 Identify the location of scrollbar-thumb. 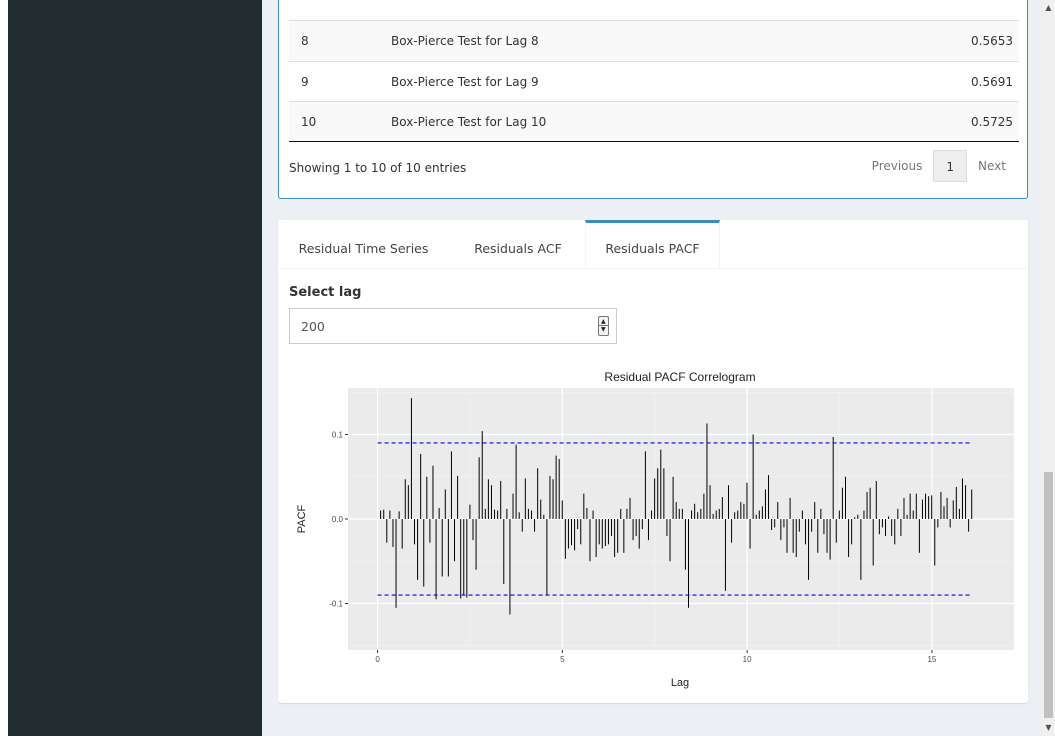
(1048, 595).